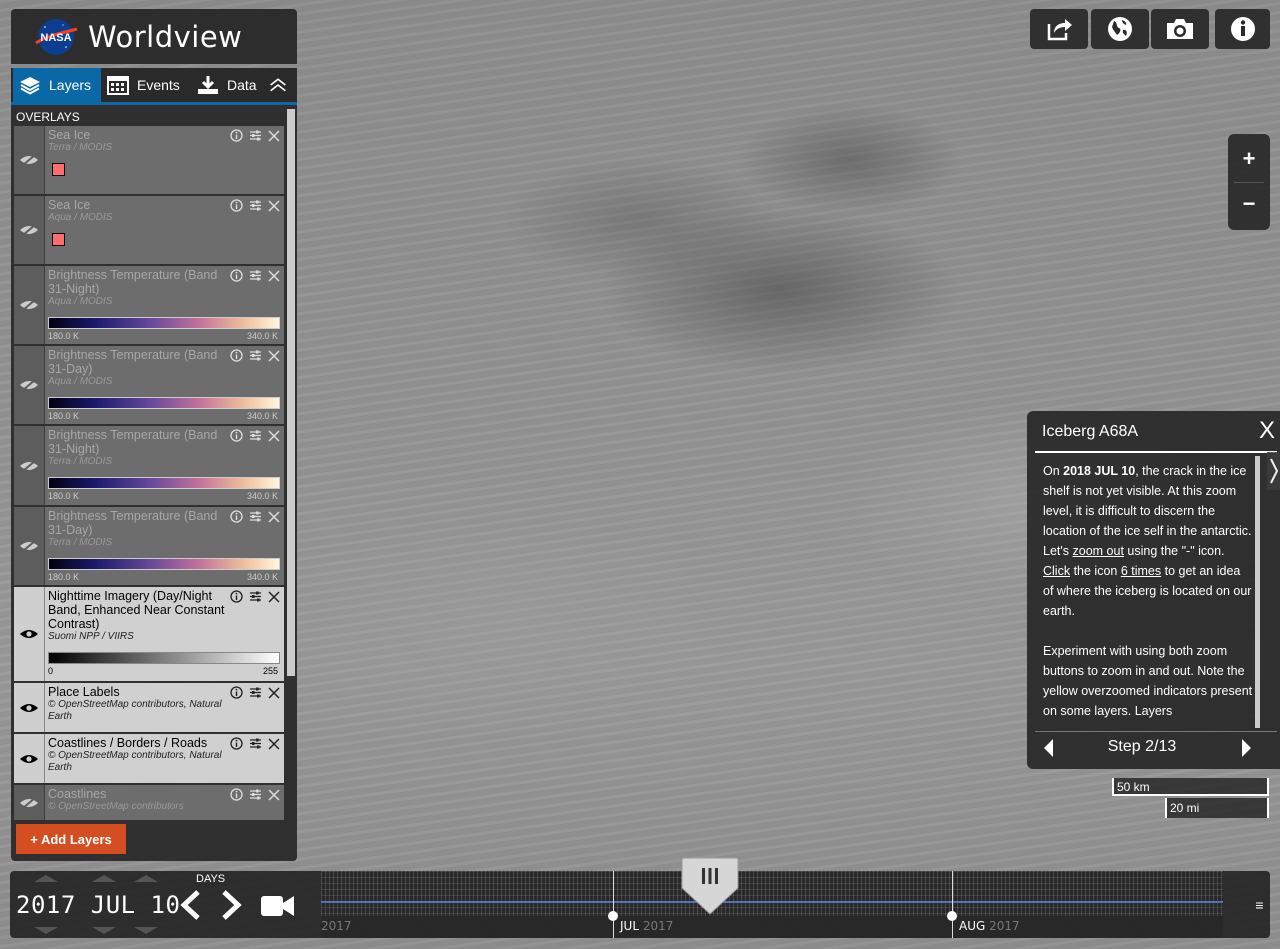  I want to click on tab-layers: Layers, so click(57, 85).